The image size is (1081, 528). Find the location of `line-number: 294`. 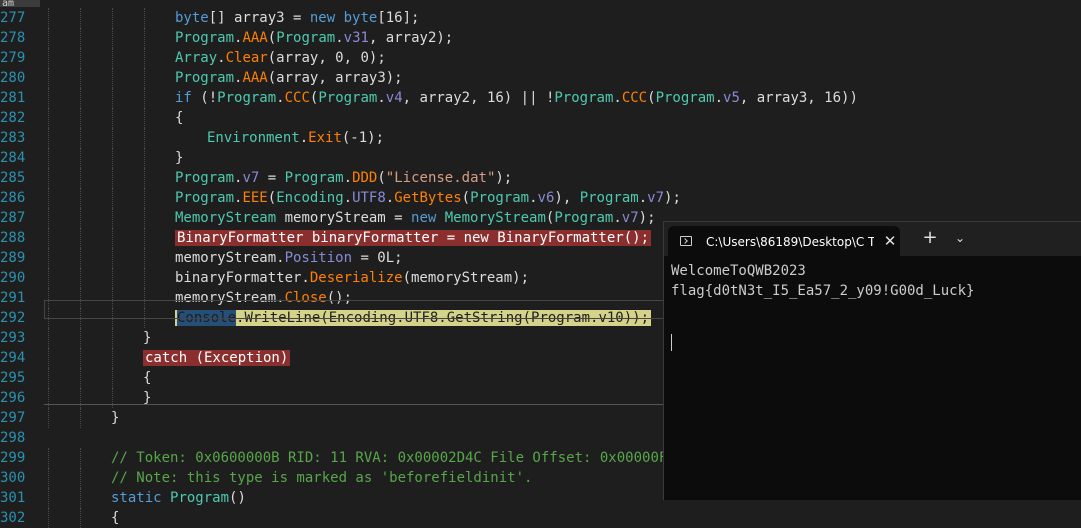

line-number: 294 is located at coordinates (13, 358).